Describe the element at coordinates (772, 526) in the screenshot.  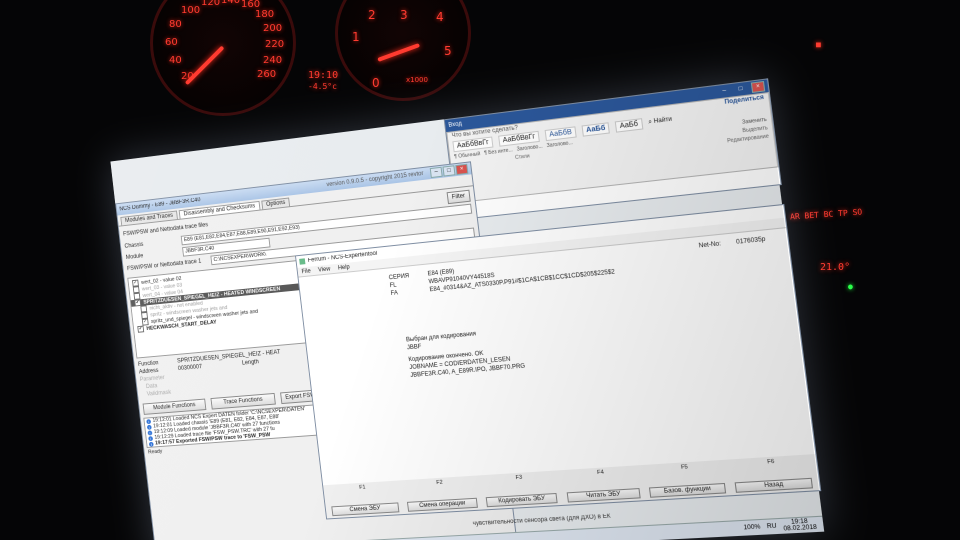
I see `language-indicator: RU` at that location.